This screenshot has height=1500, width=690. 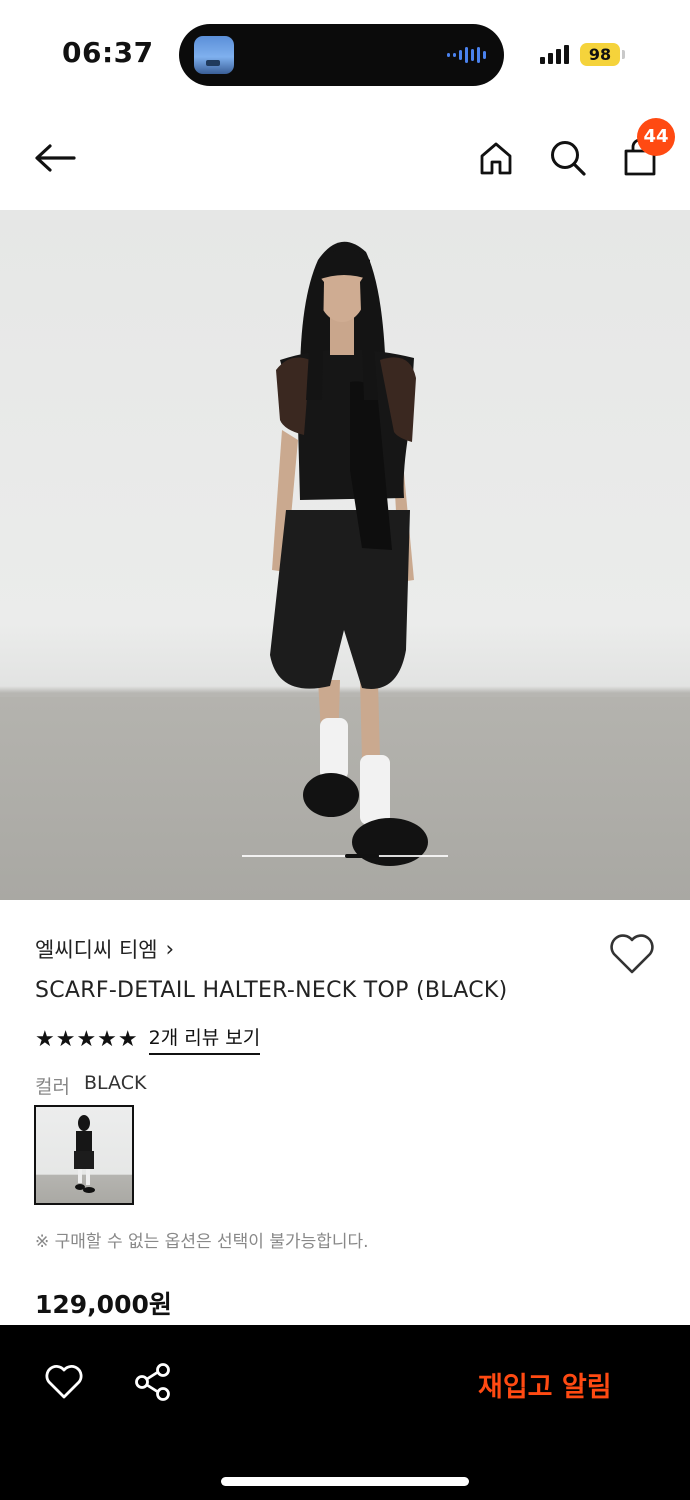 What do you see at coordinates (87, 1039) in the screenshot?
I see `rating-stars: ★★★★★` at bounding box center [87, 1039].